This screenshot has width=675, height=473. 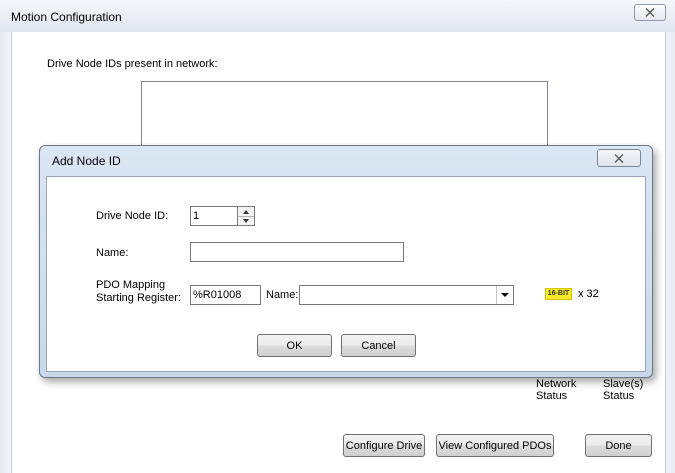 What do you see at coordinates (495, 445) in the screenshot?
I see `view-configured-pdos-button: View Configured PDOs` at bounding box center [495, 445].